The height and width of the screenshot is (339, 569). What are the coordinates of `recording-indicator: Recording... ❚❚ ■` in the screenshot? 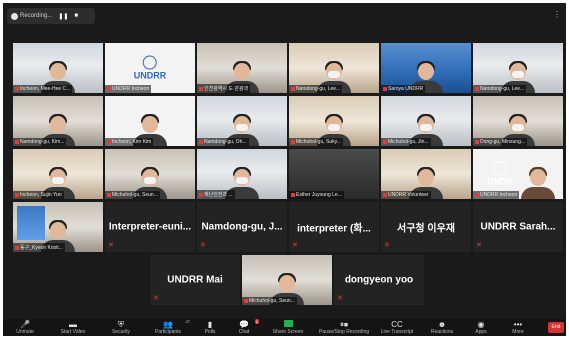 It's located at (51, 16).